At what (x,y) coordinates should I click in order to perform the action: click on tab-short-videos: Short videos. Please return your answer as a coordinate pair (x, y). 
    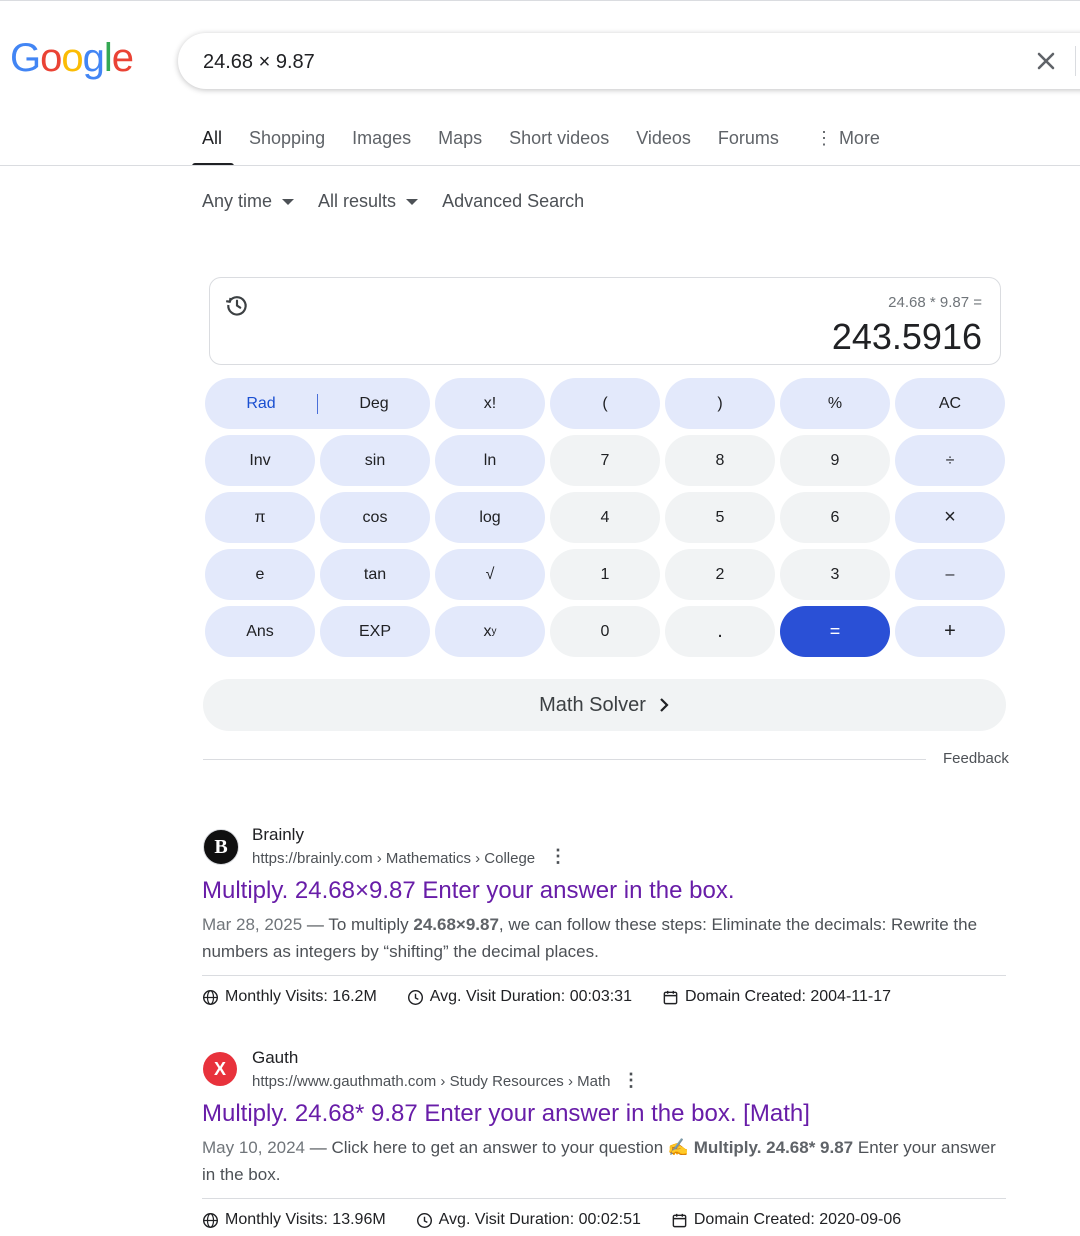
    Looking at the image, I should click on (559, 147).